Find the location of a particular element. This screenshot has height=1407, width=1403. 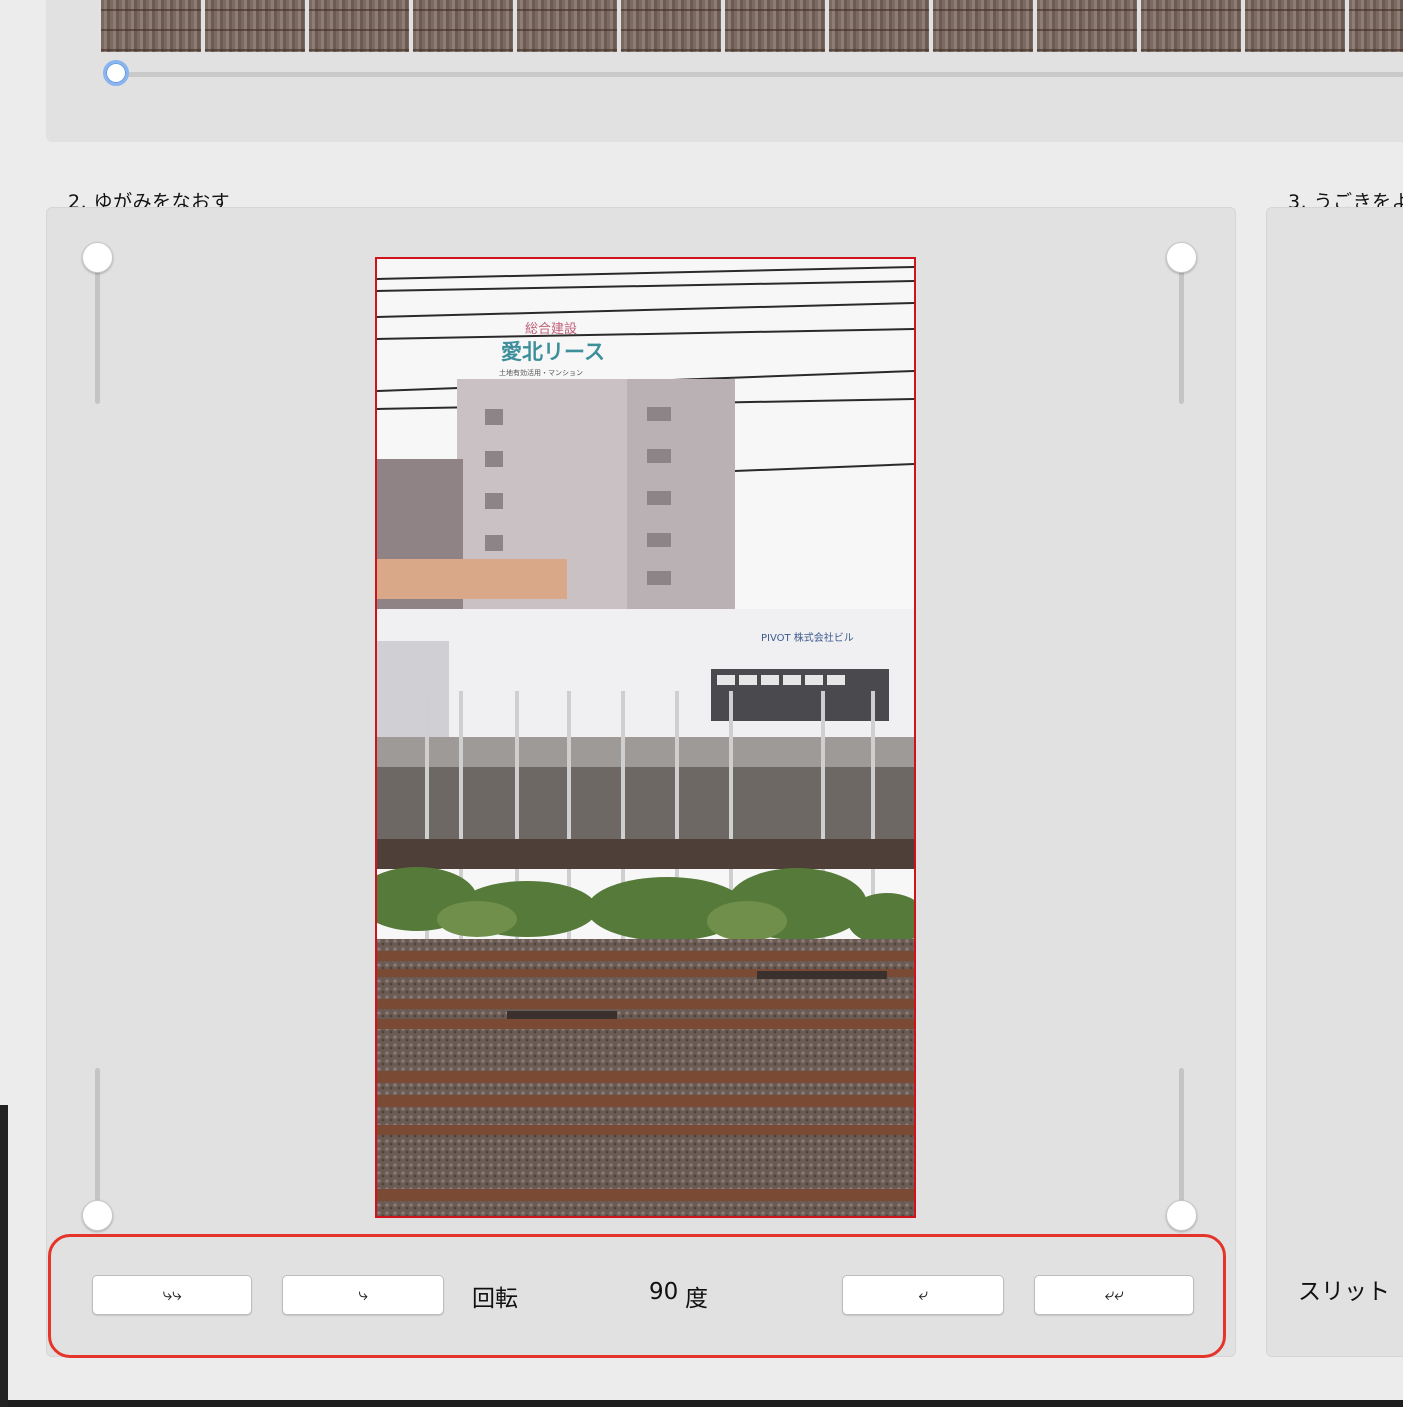

frame-select-panel is located at coordinates (724, 71).